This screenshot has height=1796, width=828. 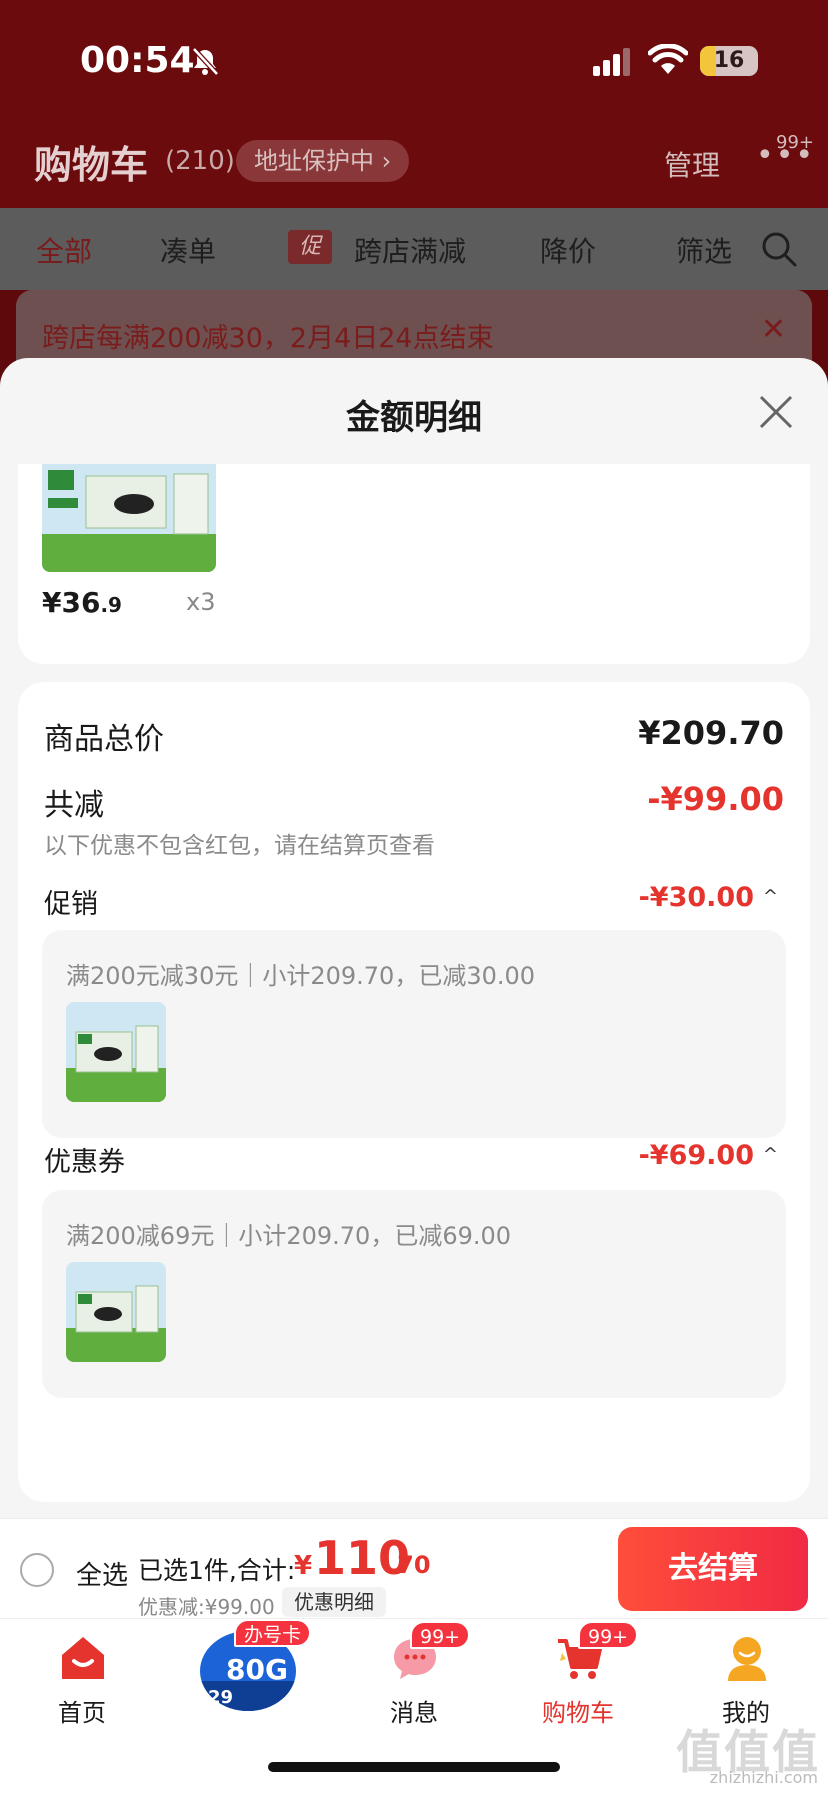 What do you see at coordinates (440, 1635) in the screenshot?
I see `messages-badge: 99+` at bounding box center [440, 1635].